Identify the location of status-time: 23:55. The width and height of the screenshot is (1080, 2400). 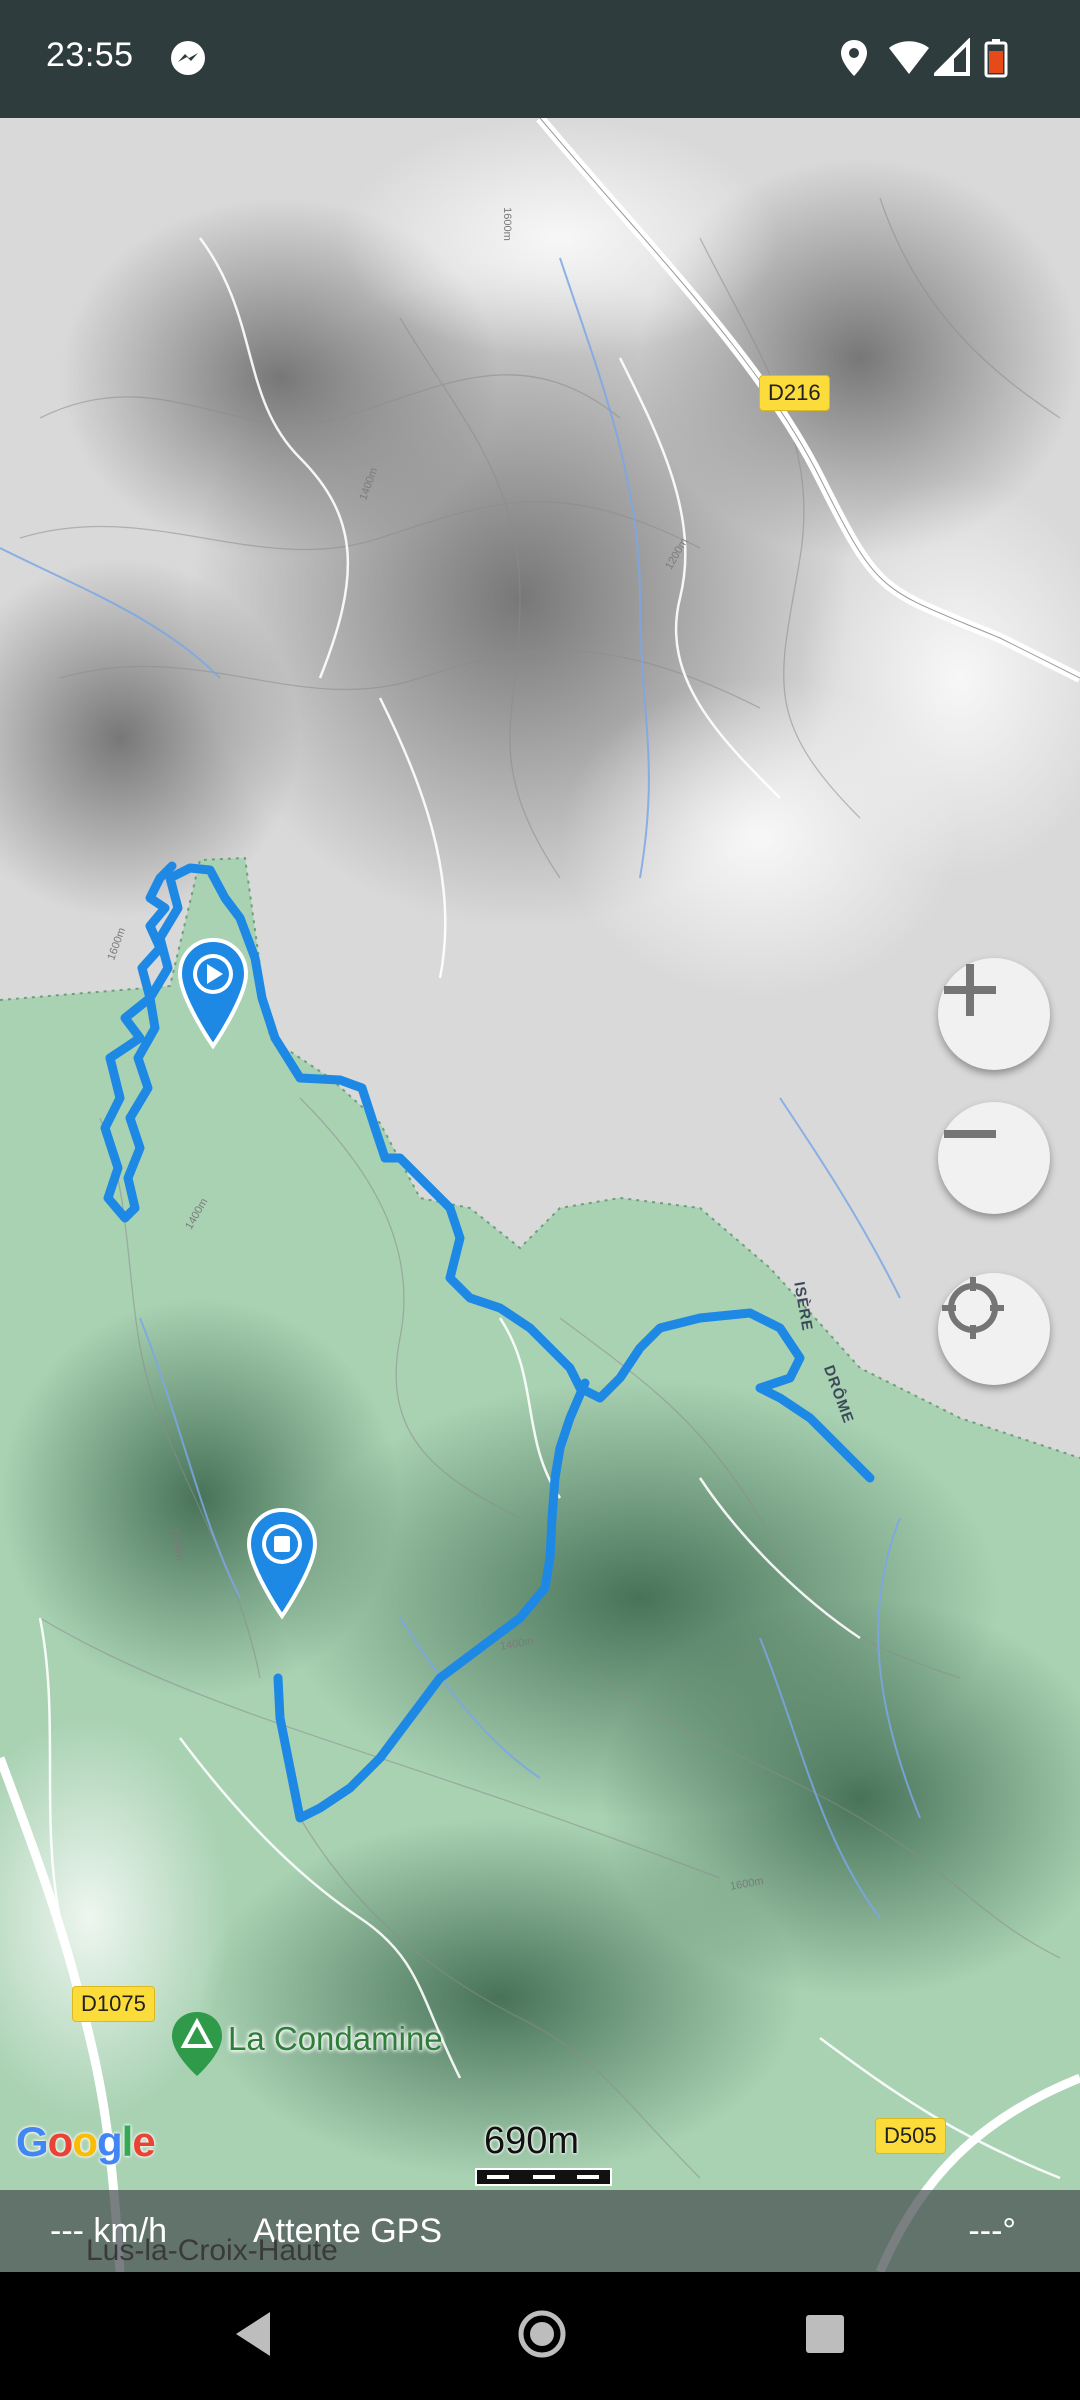
(90, 55).